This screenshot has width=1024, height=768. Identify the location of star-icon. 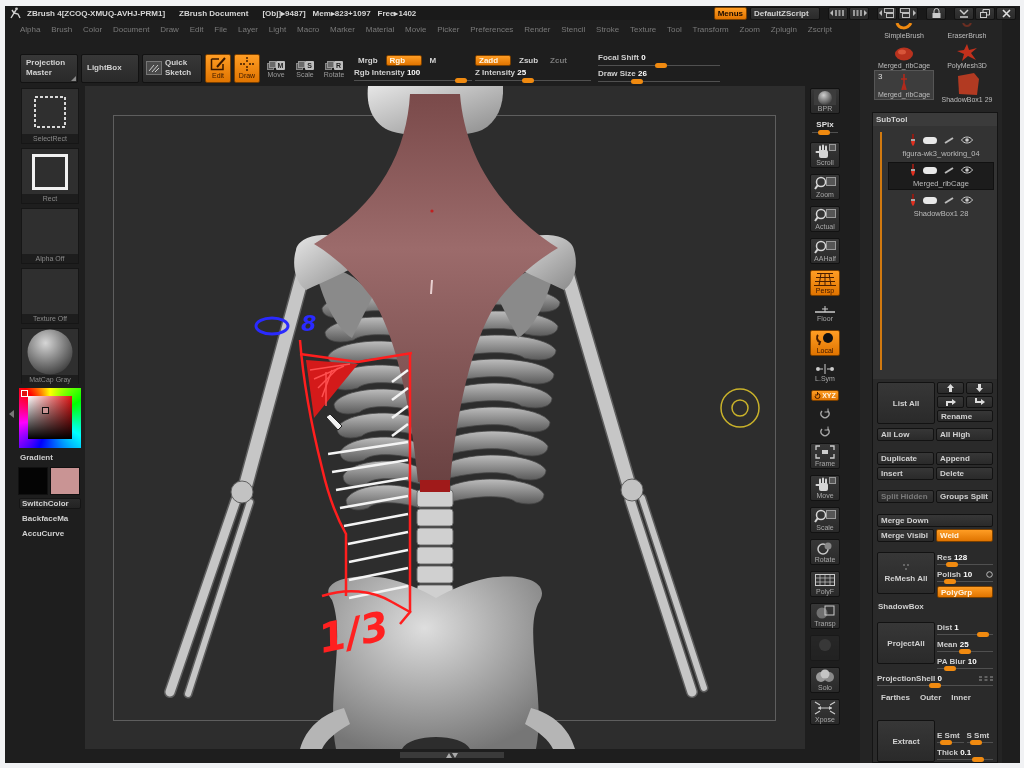
(967, 52).